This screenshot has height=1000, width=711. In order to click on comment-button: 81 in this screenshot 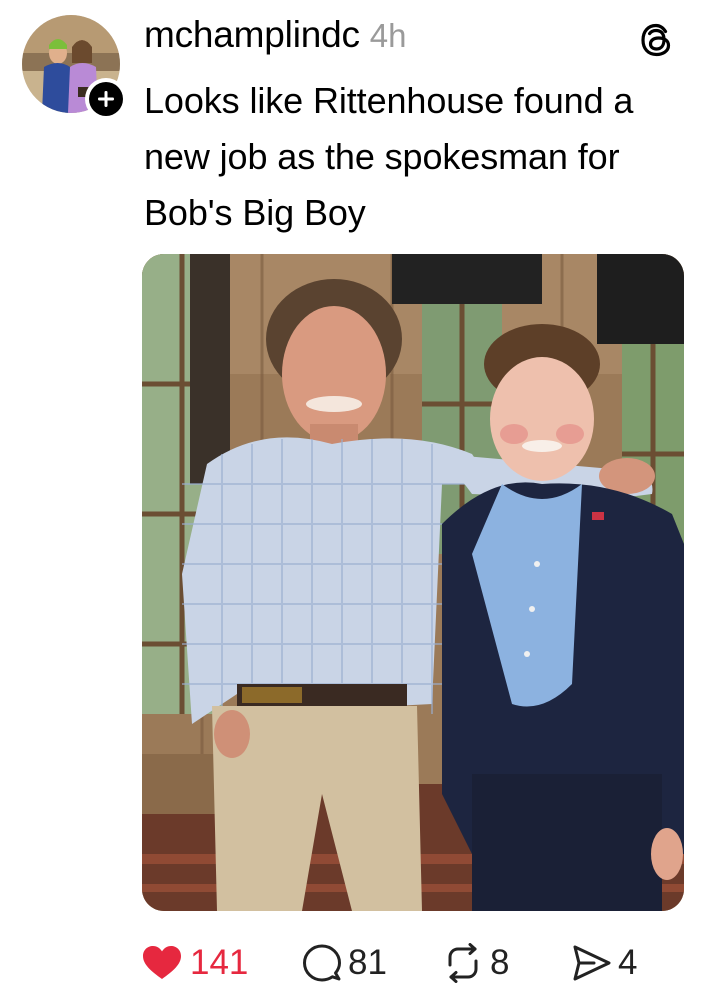, I will do `click(344, 963)`.